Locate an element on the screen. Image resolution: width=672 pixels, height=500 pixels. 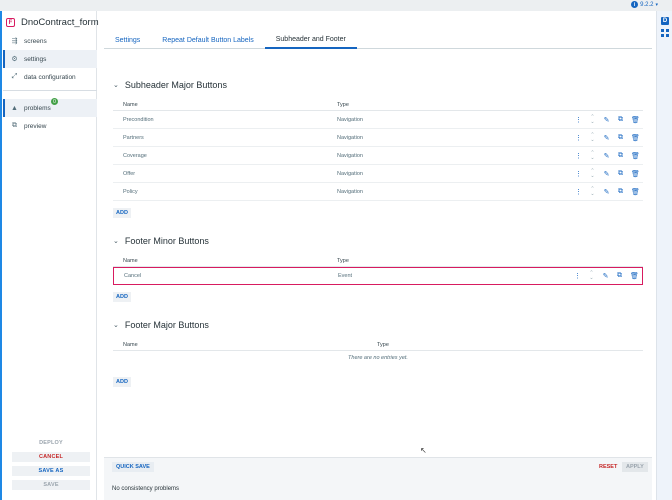
add-footer-minor-button: ADD is located at coordinates (122, 297).